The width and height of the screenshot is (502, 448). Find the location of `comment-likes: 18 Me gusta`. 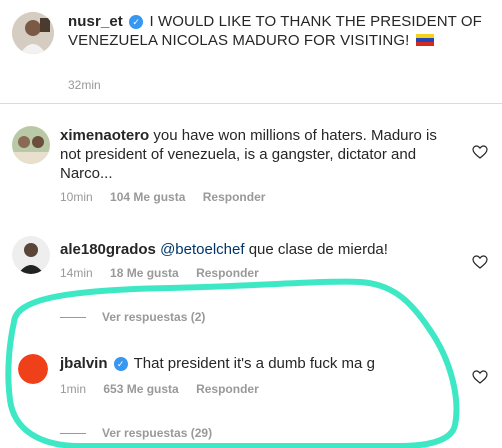

comment-likes: 18 Me gusta is located at coordinates (144, 273).